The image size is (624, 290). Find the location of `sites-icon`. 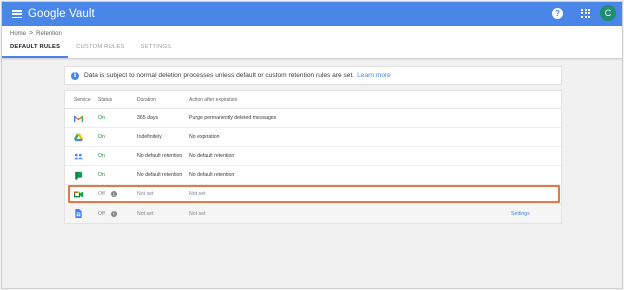

sites-icon is located at coordinates (78, 213).